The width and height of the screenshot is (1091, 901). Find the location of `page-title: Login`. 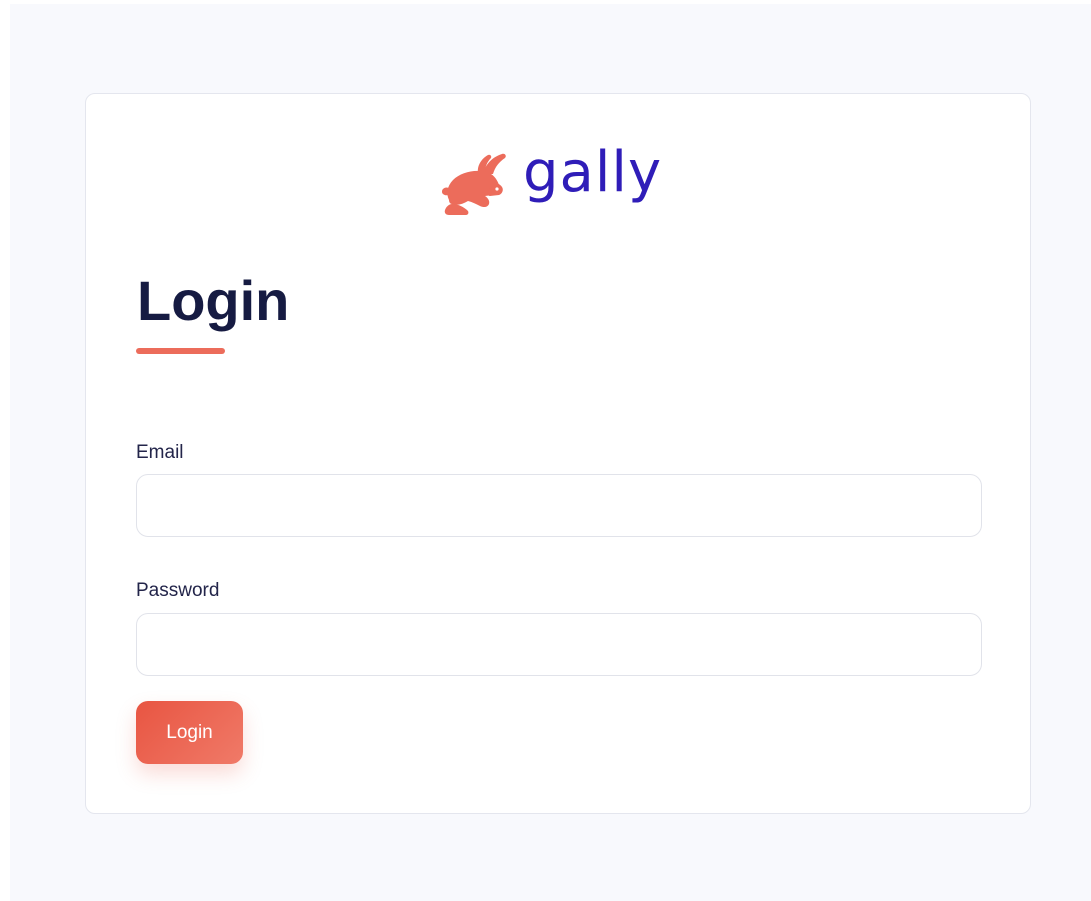

page-title: Login is located at coordinates (213, 300).